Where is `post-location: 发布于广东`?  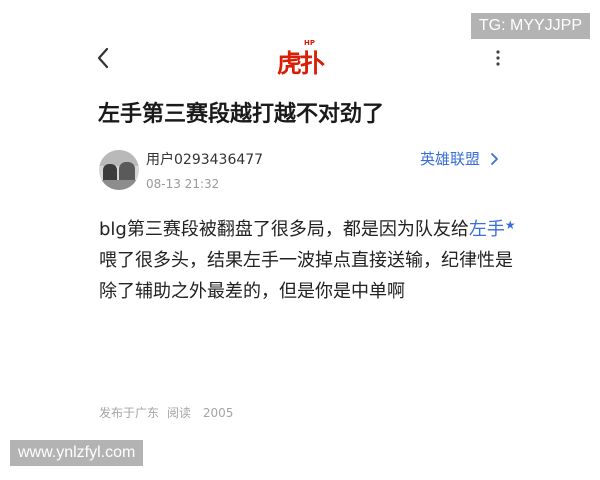
post-location: 发布于广东 is located at coordinates (129, 413).